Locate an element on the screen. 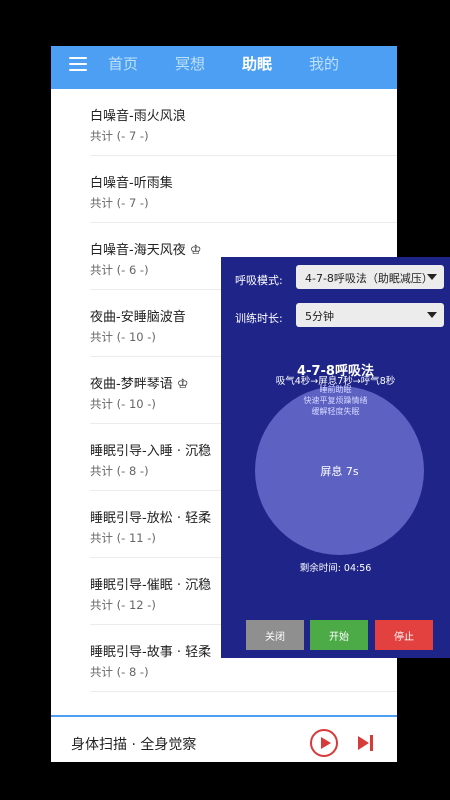  play-icon is located at coordinates (324, 743).